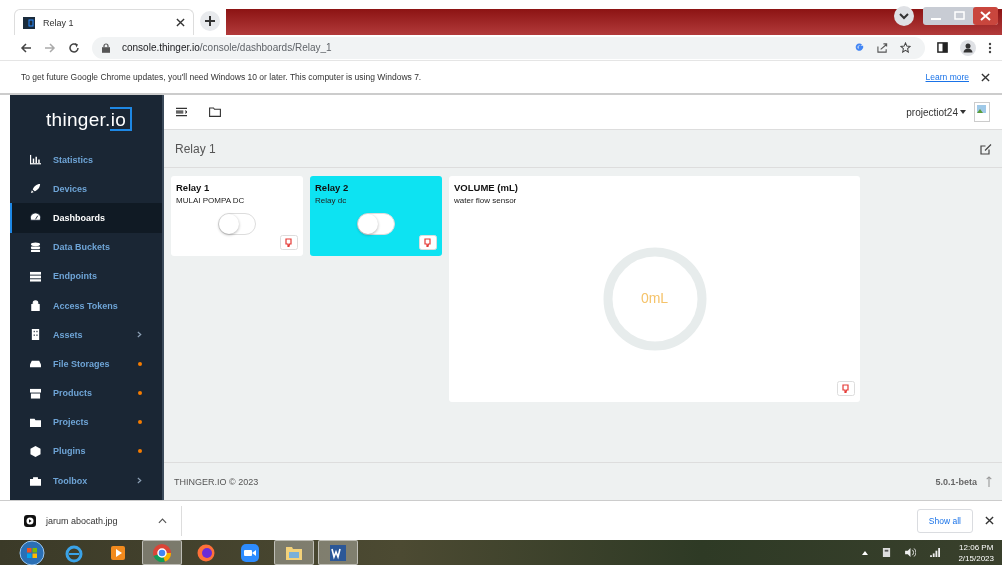  What do you see at coordinates (86, 422) in the screenshot?
I see `sidebar-item: Projects` at bounding box center [86, 422].